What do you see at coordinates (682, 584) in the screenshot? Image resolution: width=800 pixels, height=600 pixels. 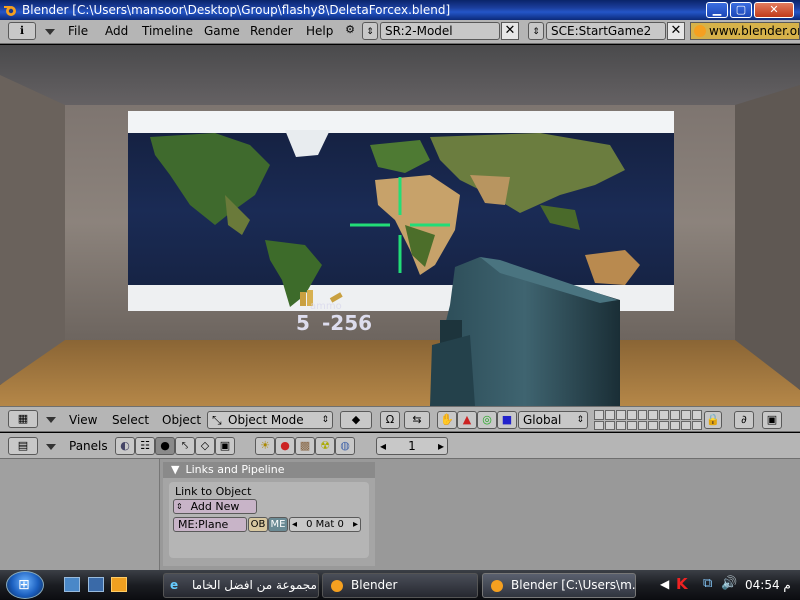 I see `antivirus-tray-icon: K` at bounding box center [682, 584].